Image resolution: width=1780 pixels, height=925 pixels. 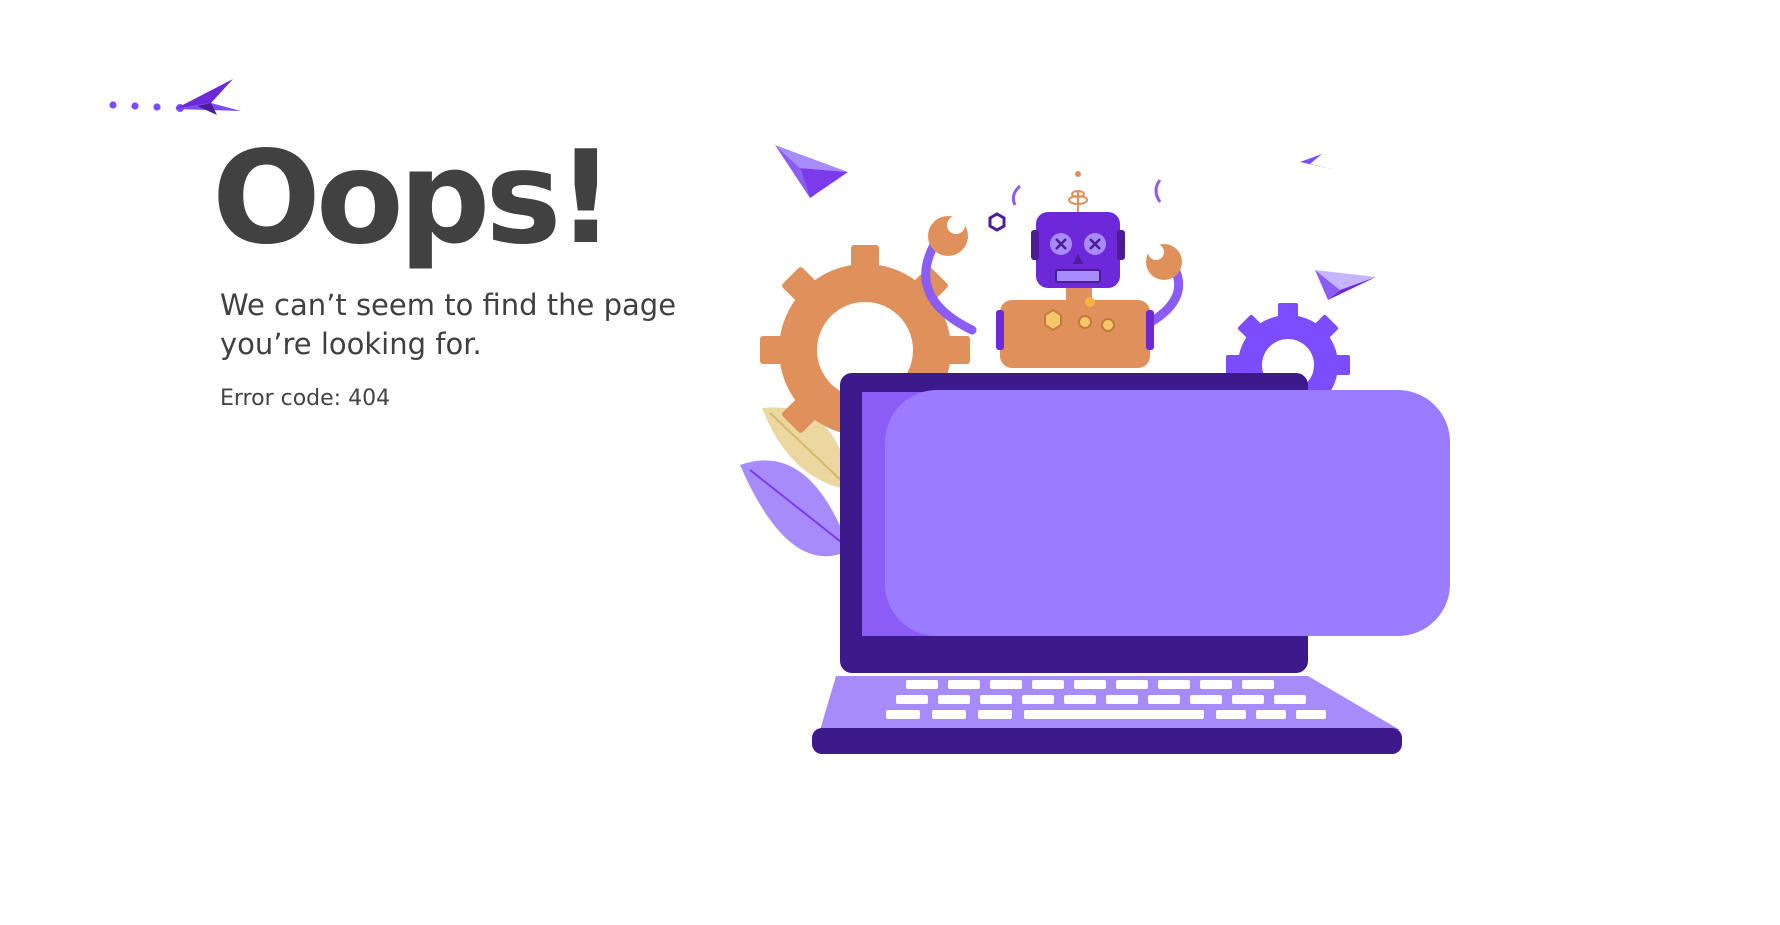 What do you see at coordinates (175, 99) in the screenshot?
I see `paper-plane-logo-icon` at bounding box center [175, 99].